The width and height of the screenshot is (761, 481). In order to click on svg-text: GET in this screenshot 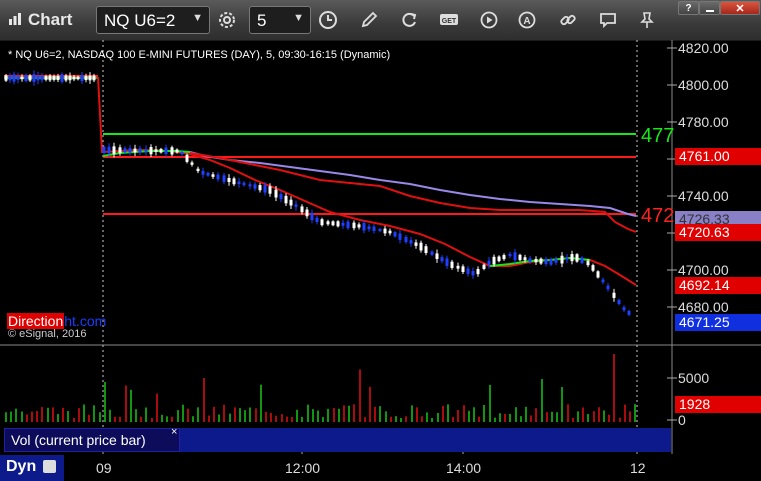, I will do `click(449, 21)`.